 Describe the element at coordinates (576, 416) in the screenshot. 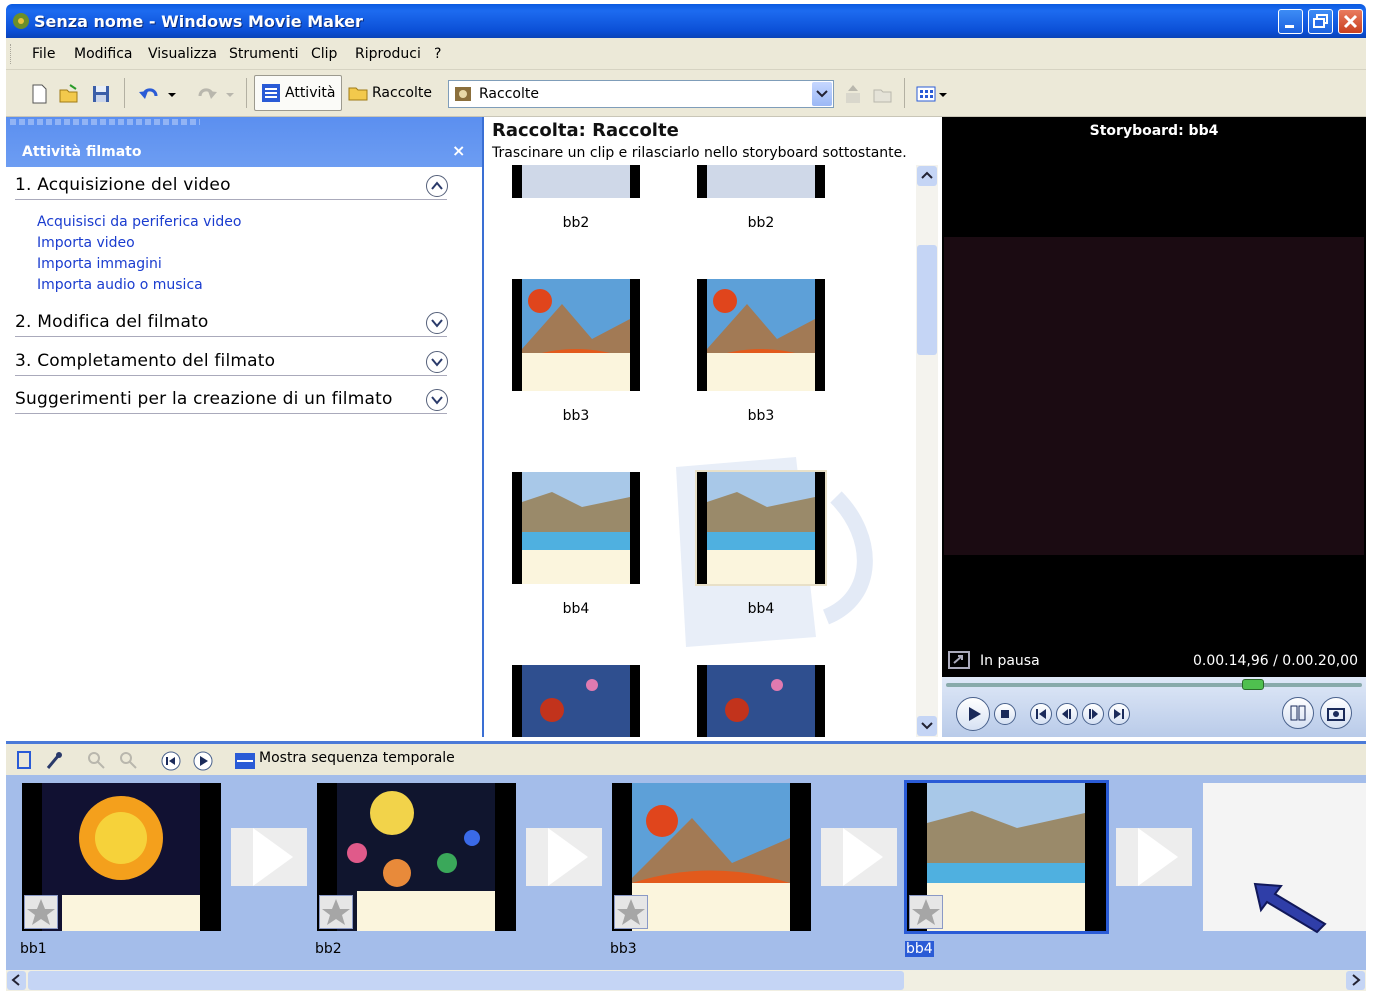

I see `clip-label: bb3` at that location.